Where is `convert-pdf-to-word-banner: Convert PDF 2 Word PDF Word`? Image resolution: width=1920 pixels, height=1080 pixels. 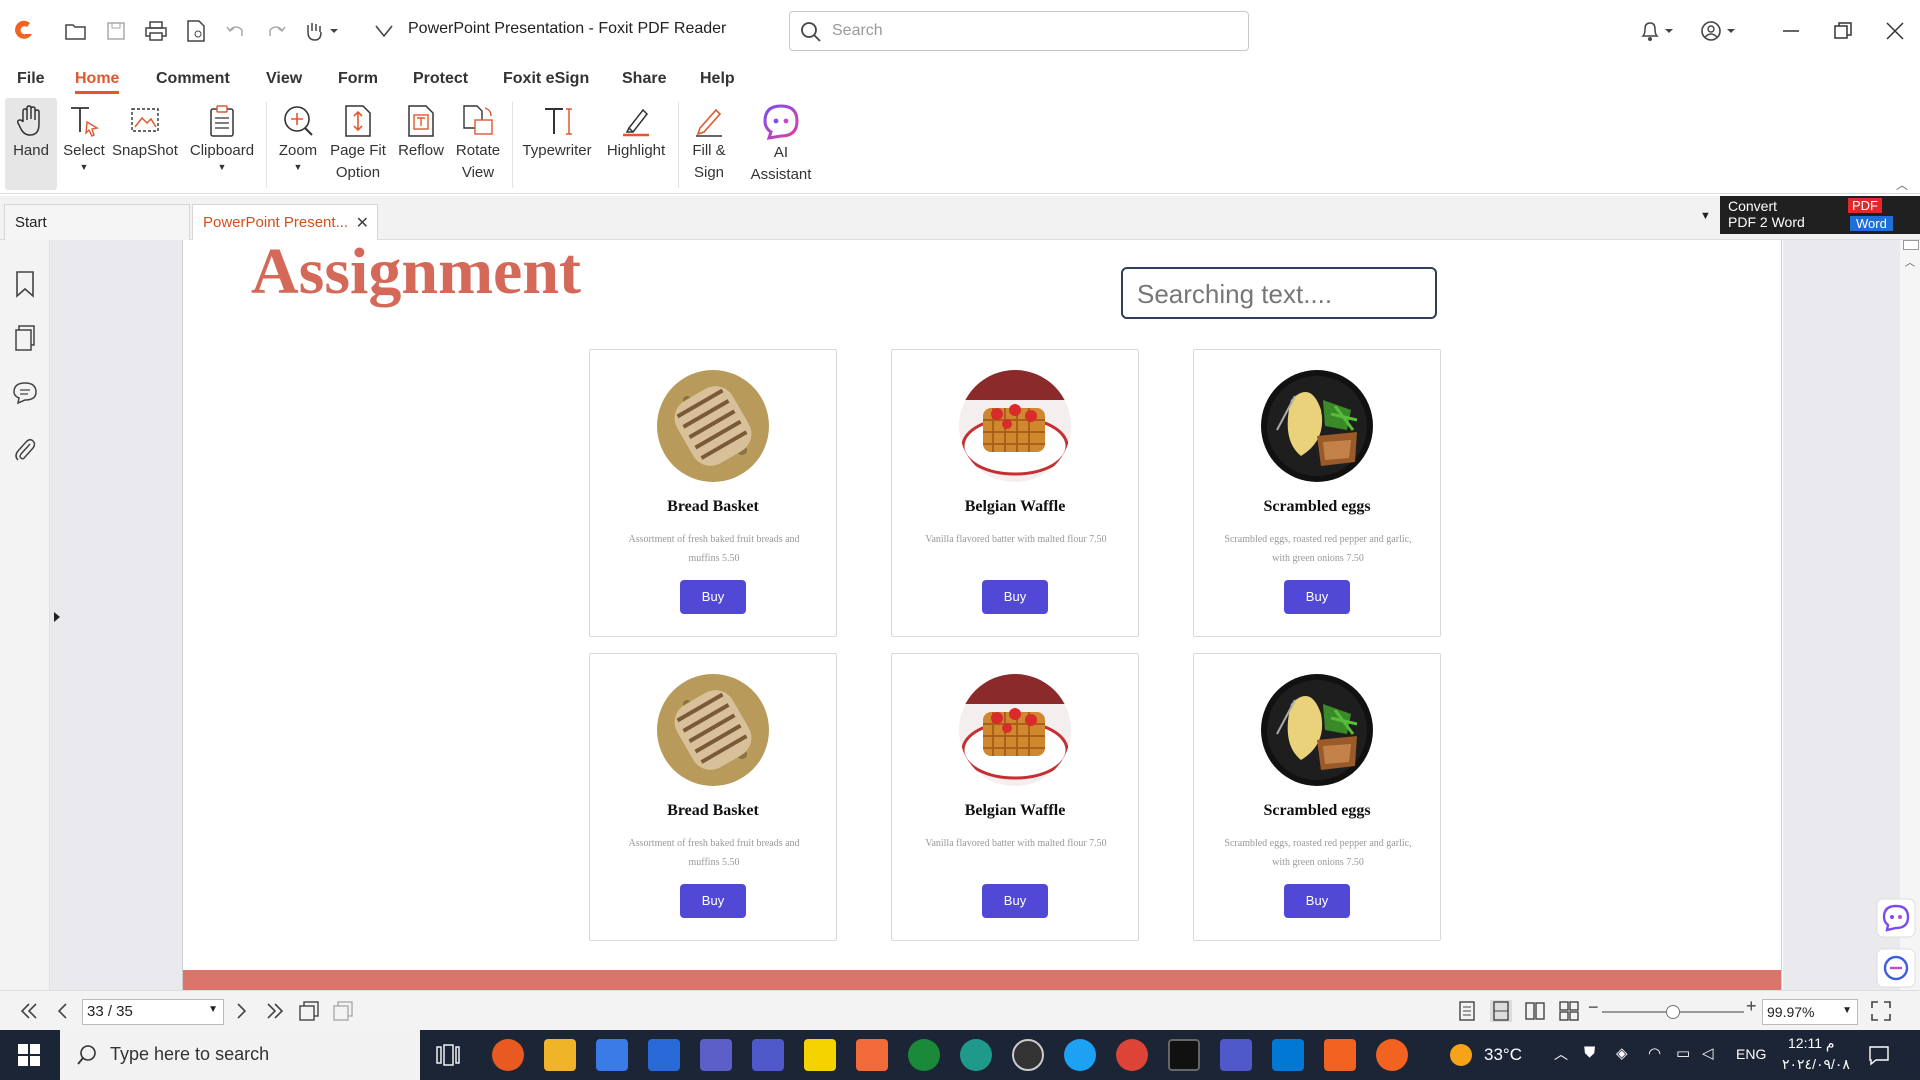
convert-pdf-to-word-banner: Convert PDF 2 Word PDF Word is located at coordinates (1820, 215).